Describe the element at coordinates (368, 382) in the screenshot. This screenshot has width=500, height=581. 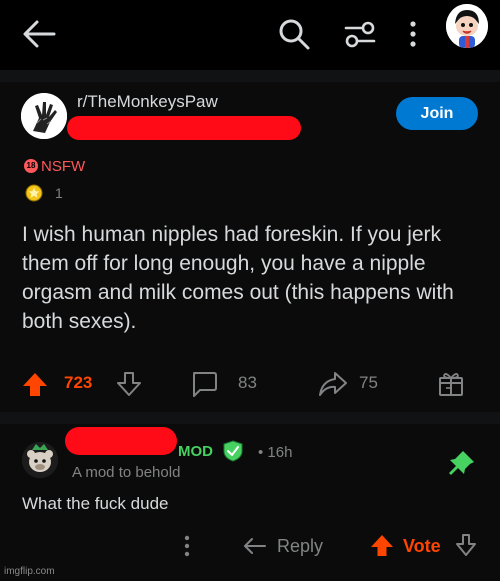
I see `share-count: 75` at that location.